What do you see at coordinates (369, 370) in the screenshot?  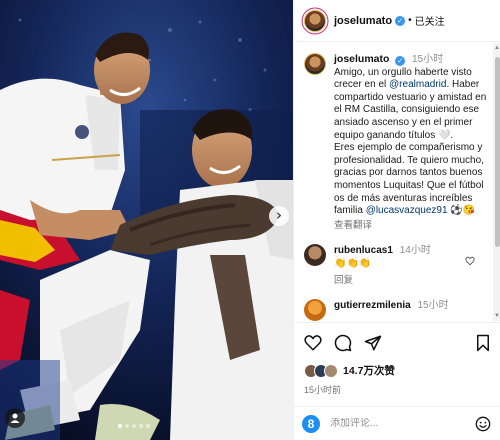 I see `likes-count: 14.7万次赞` at bounding box center [369, 370].